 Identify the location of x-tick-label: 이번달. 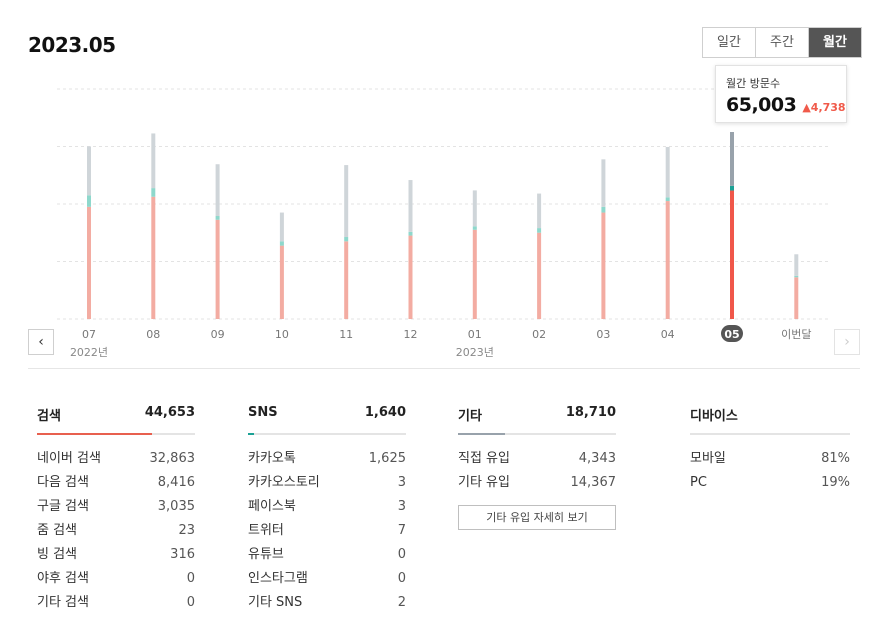
(796, 334).